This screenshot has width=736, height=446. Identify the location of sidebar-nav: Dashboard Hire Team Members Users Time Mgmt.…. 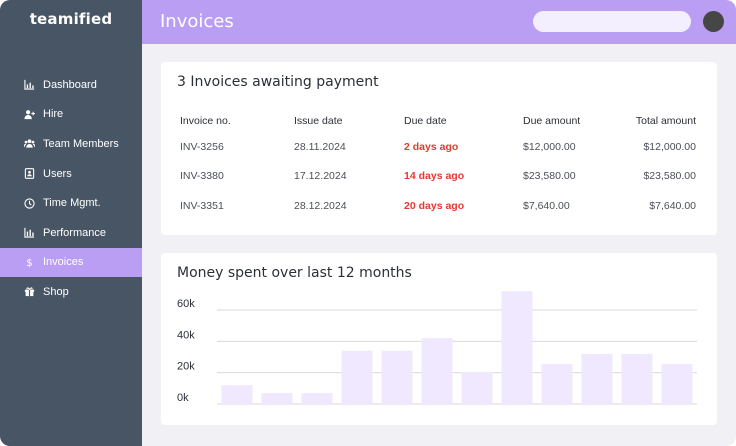
(71, 188).